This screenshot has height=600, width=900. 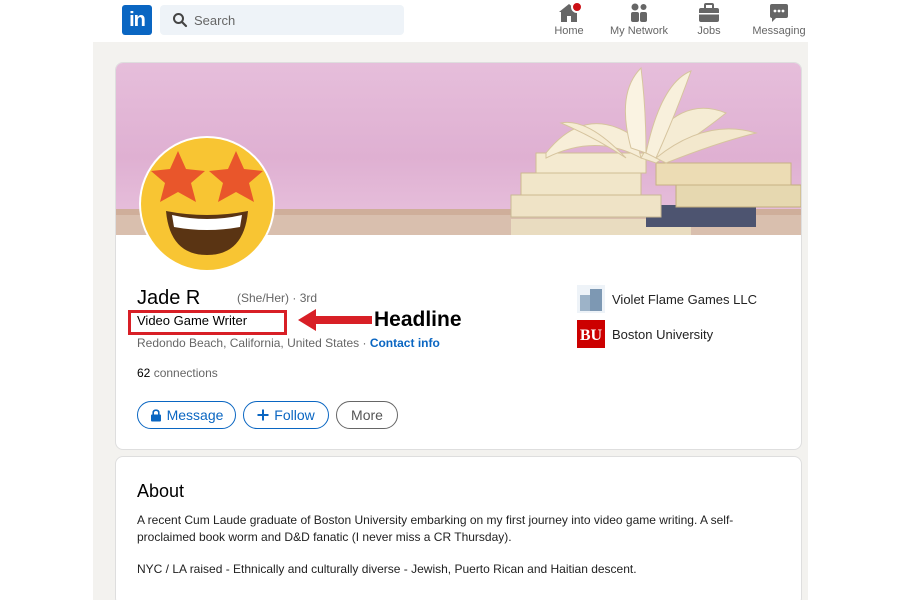 I want to click on connections-label: connections, so click(x=185, y=373).